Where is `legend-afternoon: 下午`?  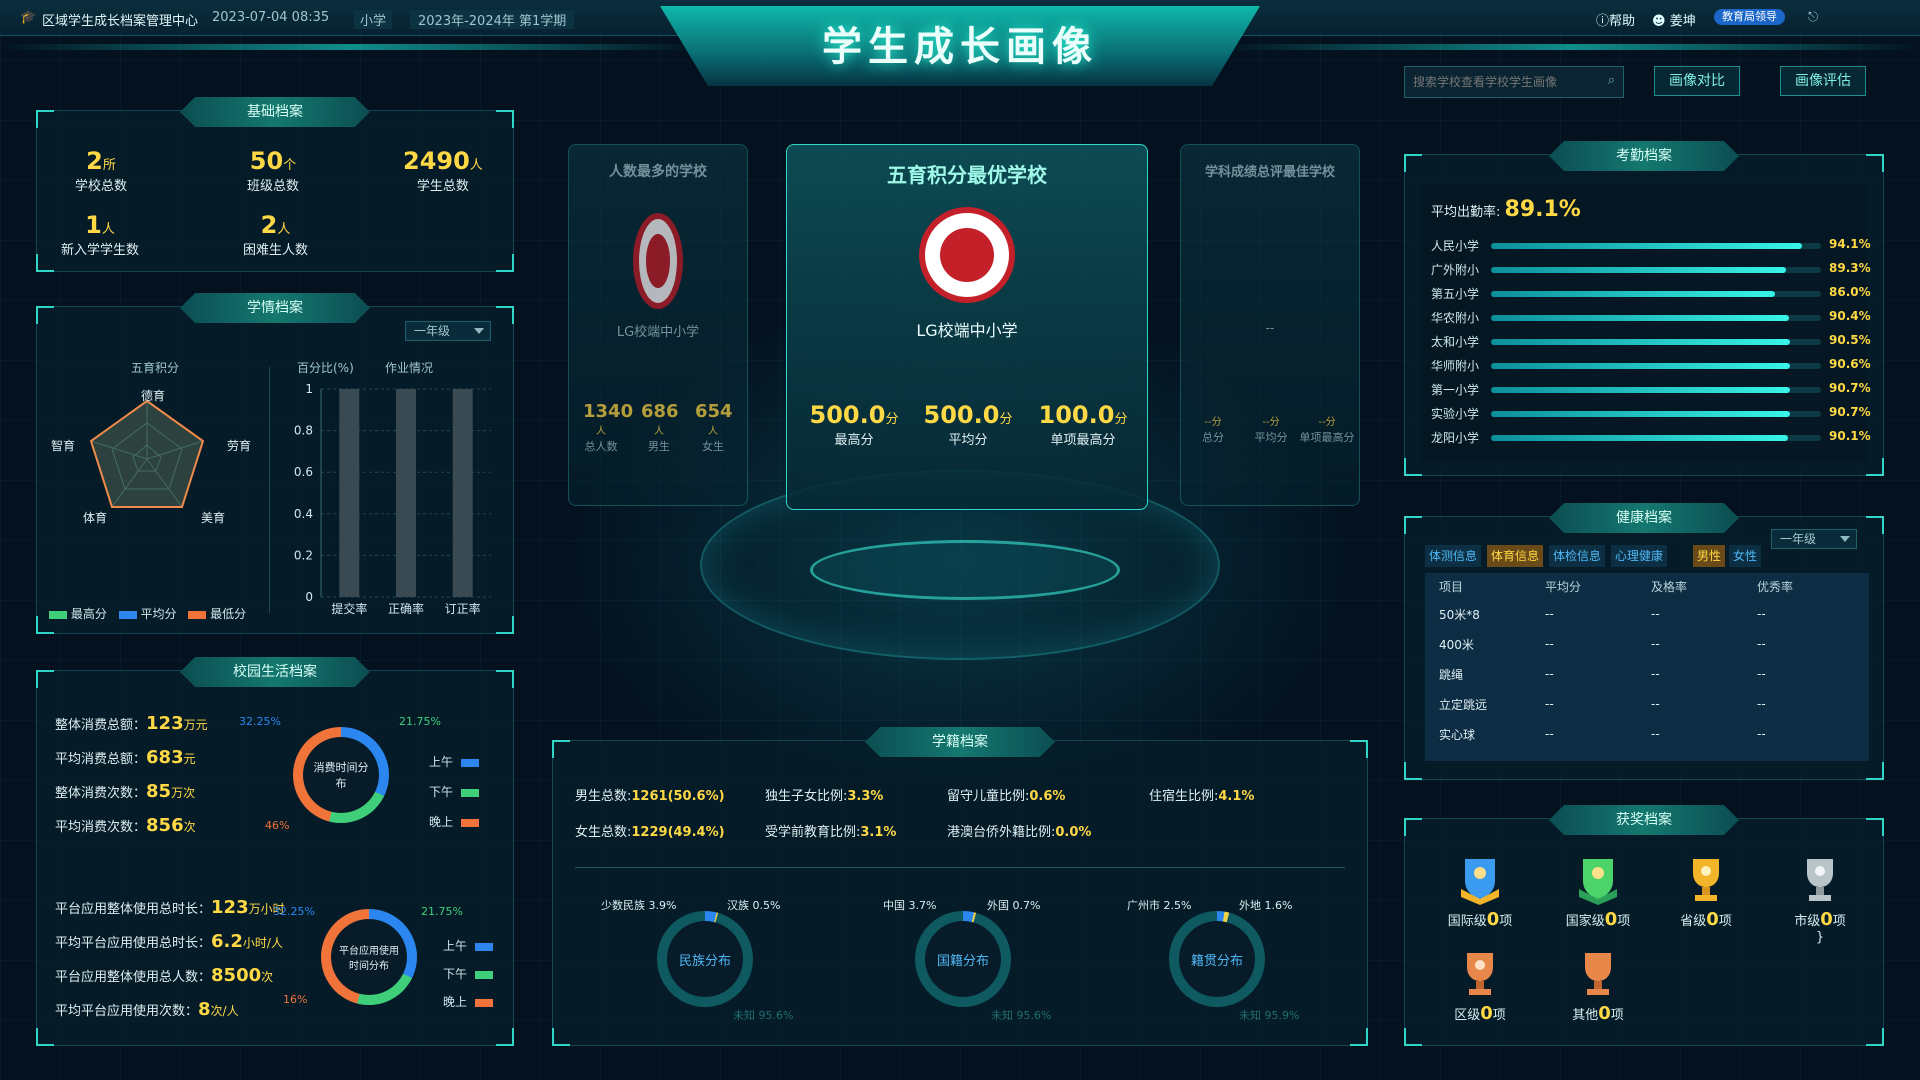 legend-afternoon: 下午 is located at coordinates (454, 791).